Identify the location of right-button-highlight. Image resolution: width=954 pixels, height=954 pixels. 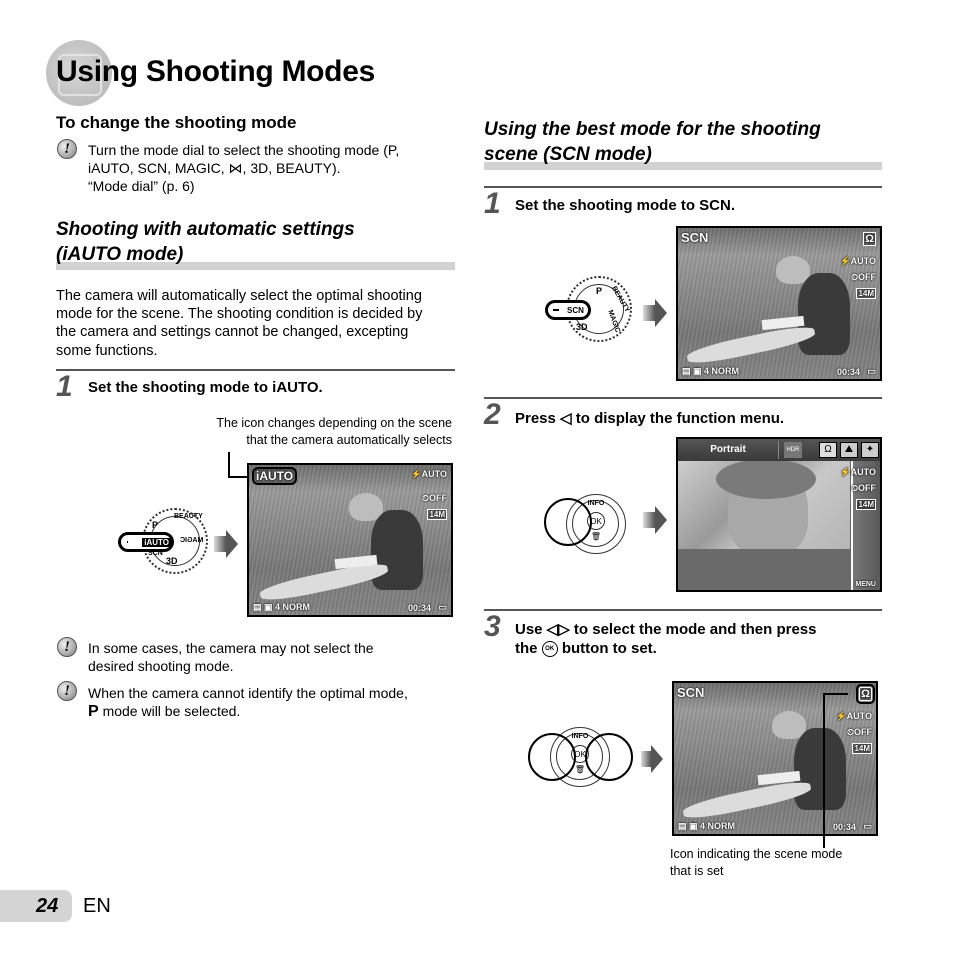
(609, 757).